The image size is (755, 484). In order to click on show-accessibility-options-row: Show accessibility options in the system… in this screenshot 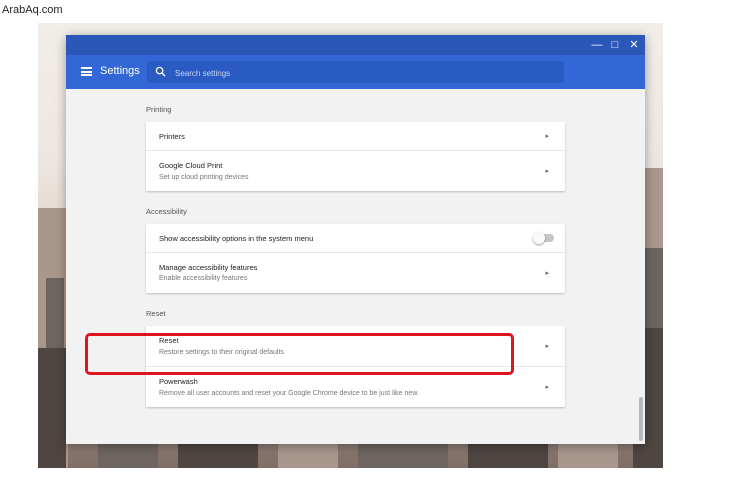, I will do `click(355, 238)`.